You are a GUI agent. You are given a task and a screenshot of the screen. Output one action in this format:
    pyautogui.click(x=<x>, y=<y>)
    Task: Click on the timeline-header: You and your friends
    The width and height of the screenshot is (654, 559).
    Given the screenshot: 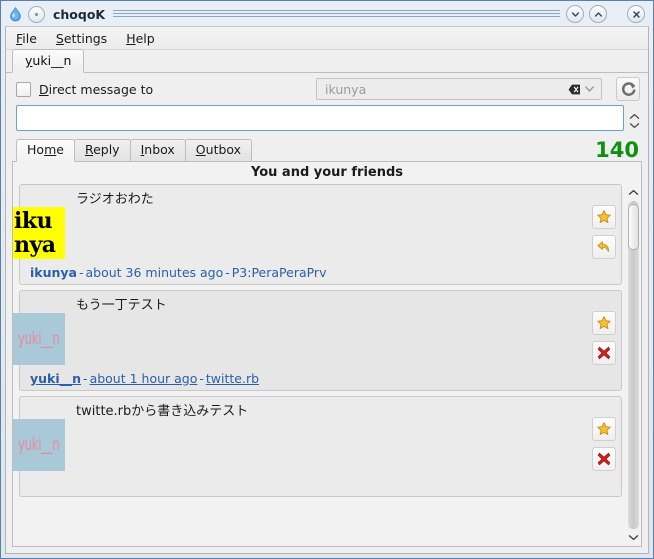 What is the action you would take?
    pyautogui.click(x=327, y=172)
    